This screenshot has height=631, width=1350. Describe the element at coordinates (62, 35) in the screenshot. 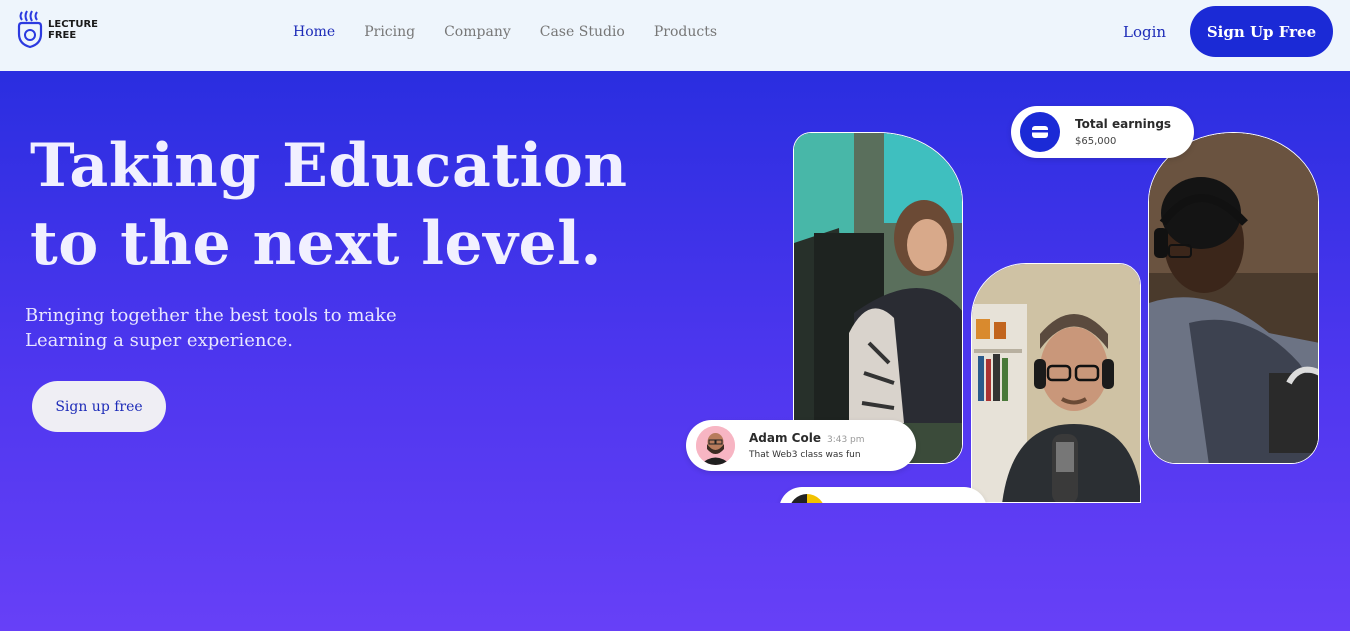

I see `brand-name-line-2: FREE` at that location.